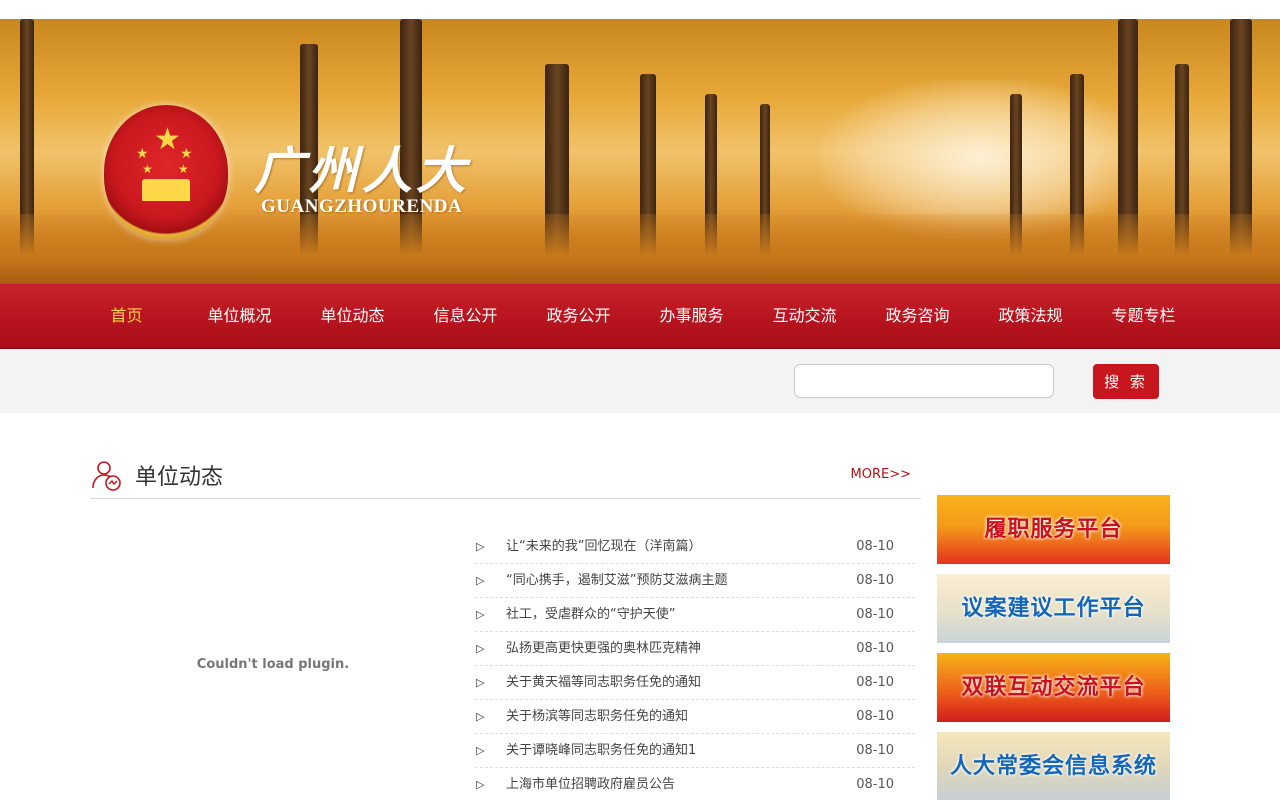 The image size is (1280, 800). What do you see at coordinates (695, 615) in the screenshot?
I see `news-item: ▷ 社工，受虐群众的“守护天使” 08-10` at bounding box center [695, 615].